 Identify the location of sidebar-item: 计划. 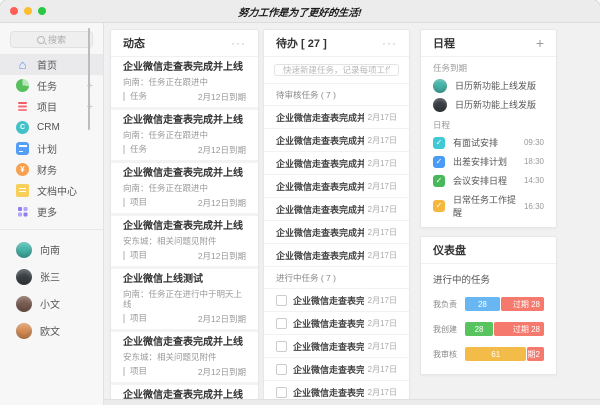
(51, 148).